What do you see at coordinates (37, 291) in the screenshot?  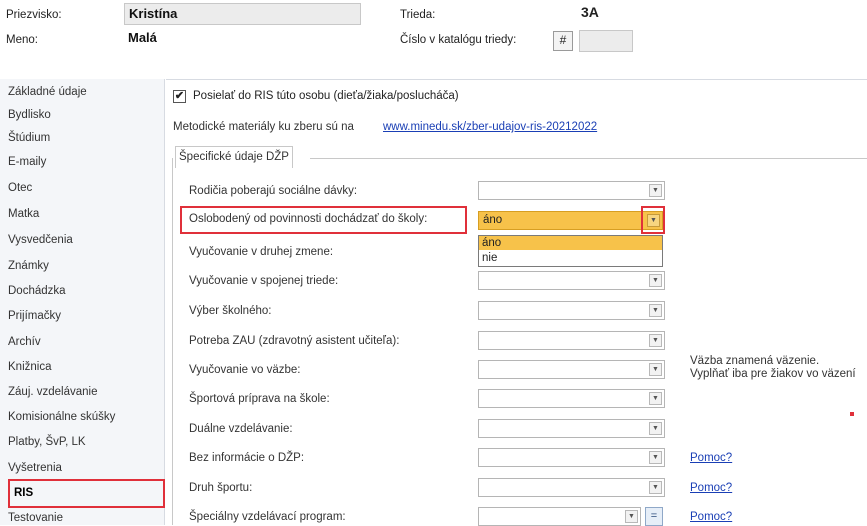 I see `sidebar-item-dochadzka: Dochádzka` at bounding box center [37, 291].